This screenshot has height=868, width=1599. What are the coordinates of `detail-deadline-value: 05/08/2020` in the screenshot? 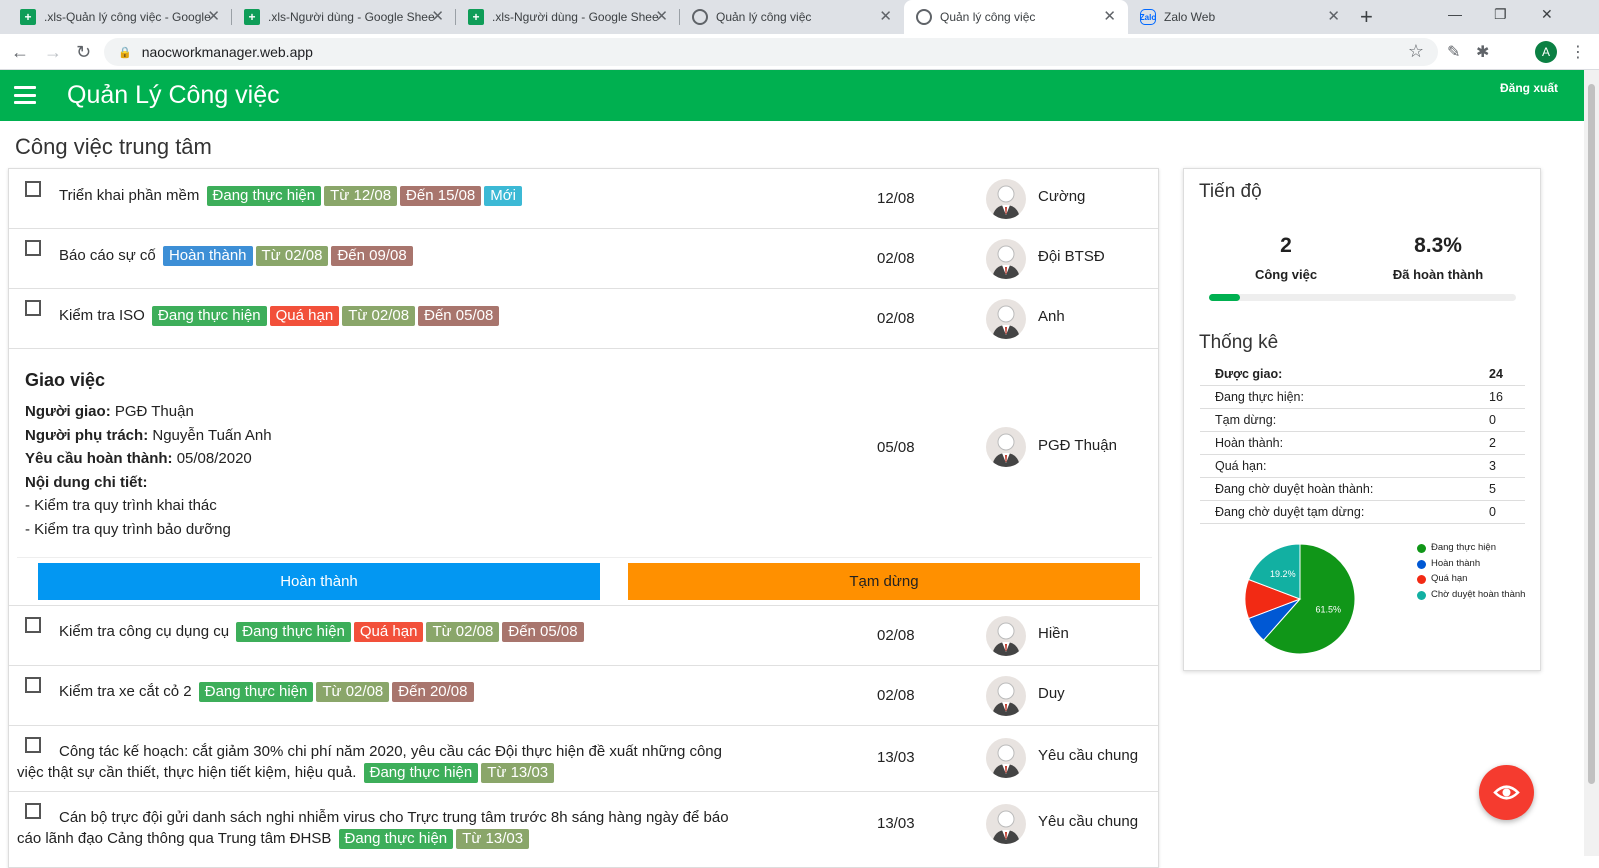 It's located at (214, 458).